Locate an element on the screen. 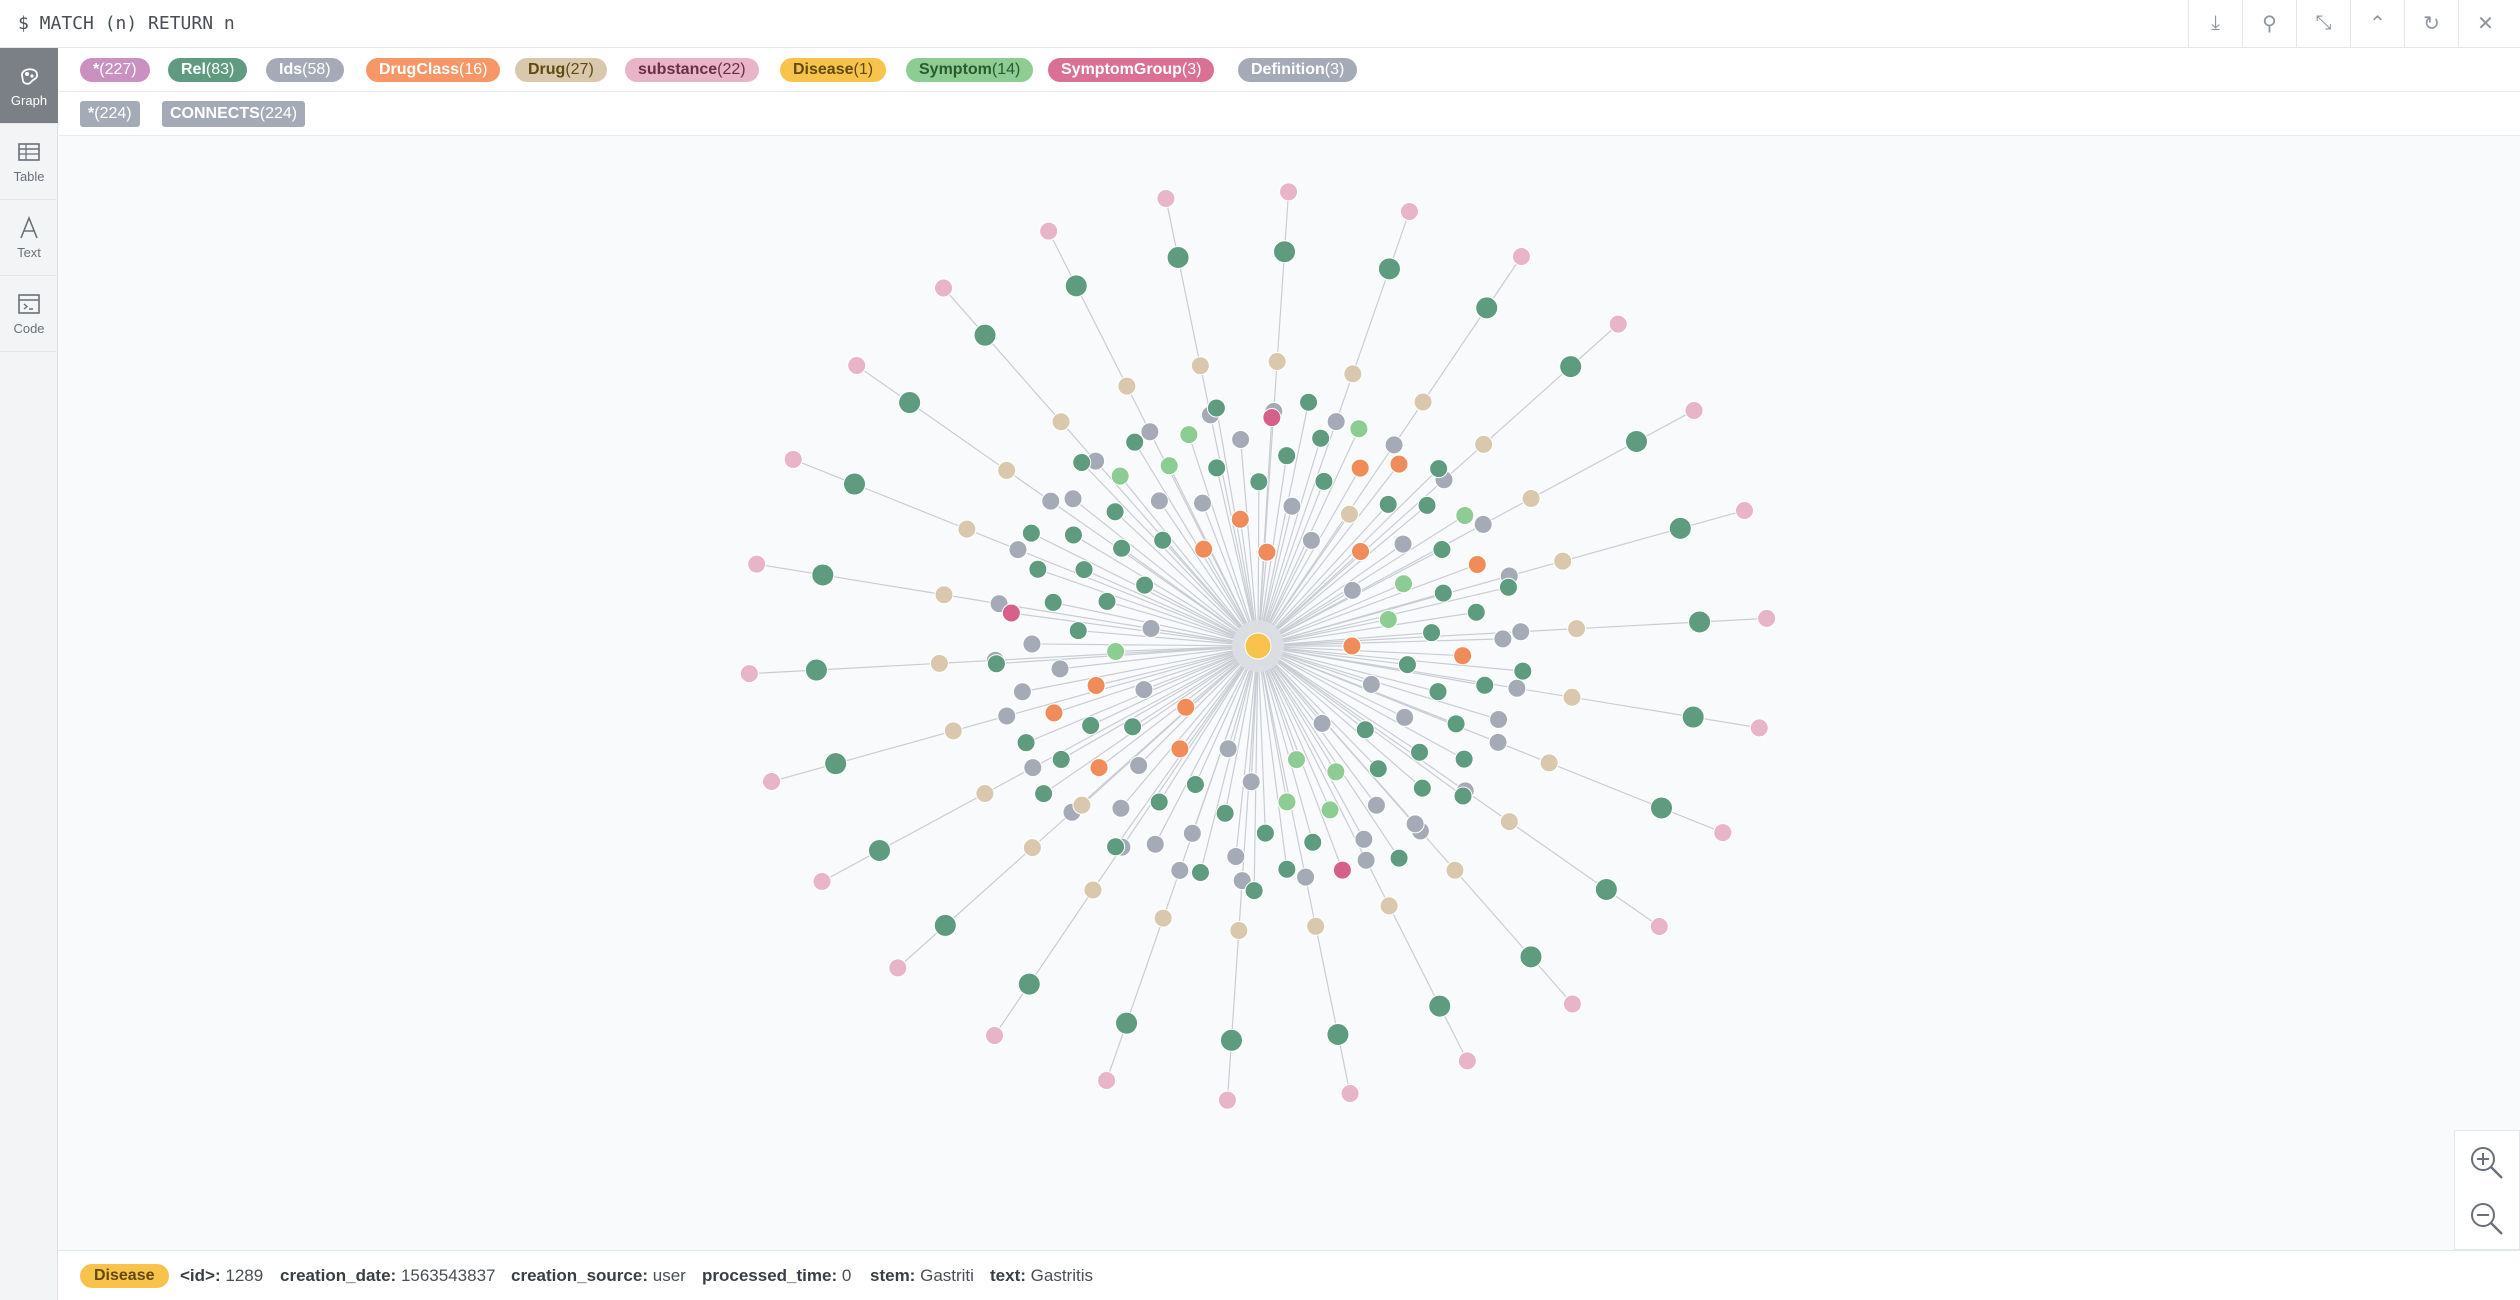 This screenshot has width=2520, height=1300. zoom-out-icon is located at coordinates (2487, 1219).